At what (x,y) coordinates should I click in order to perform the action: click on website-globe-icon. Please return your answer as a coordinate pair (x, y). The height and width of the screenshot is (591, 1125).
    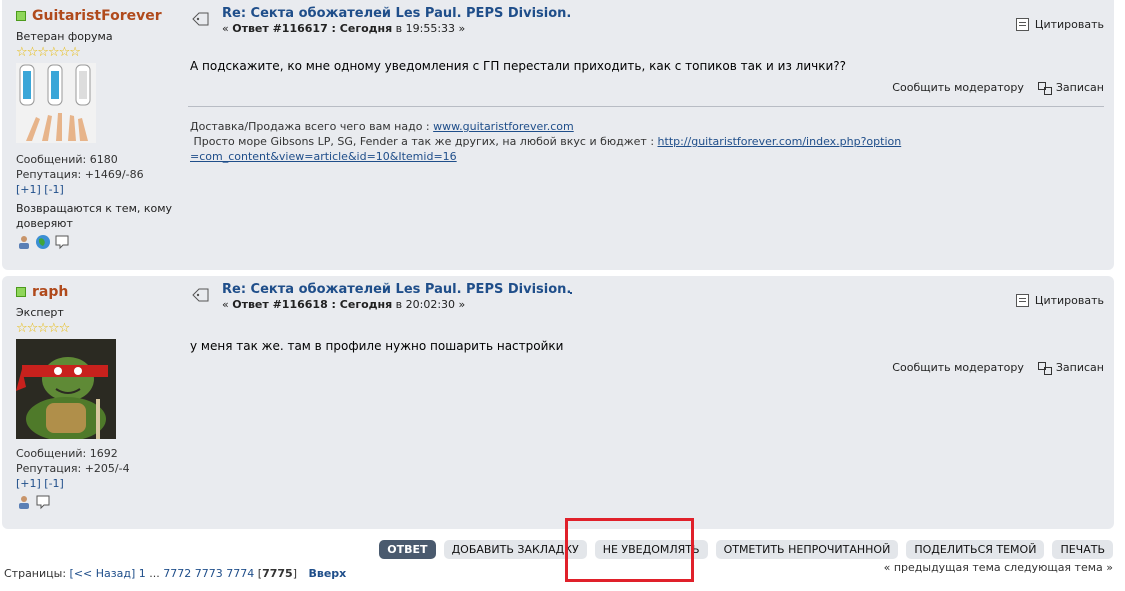
    Looking at the image, I should click on (43, 242).